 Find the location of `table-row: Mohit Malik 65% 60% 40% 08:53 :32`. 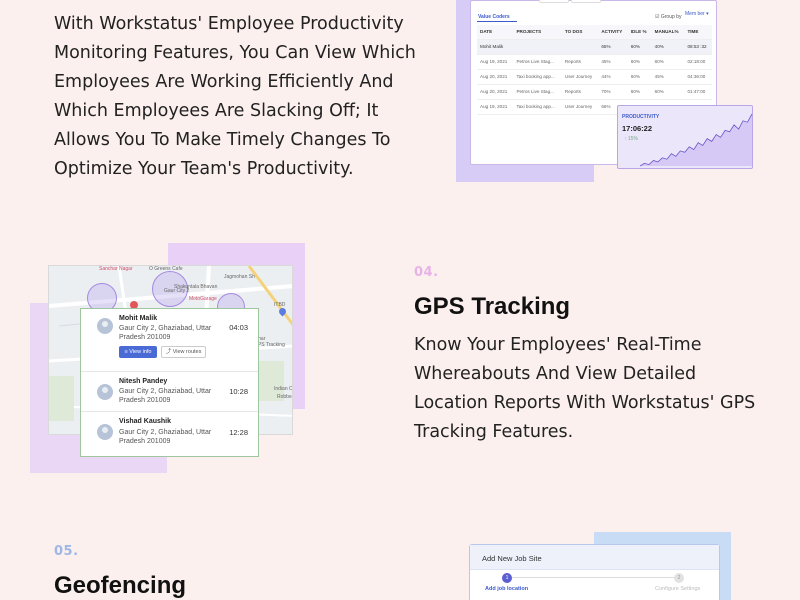

table-row: Mohit Malik 65% 60% 40% 08:53 :32 is located at coordinates (594, 47).